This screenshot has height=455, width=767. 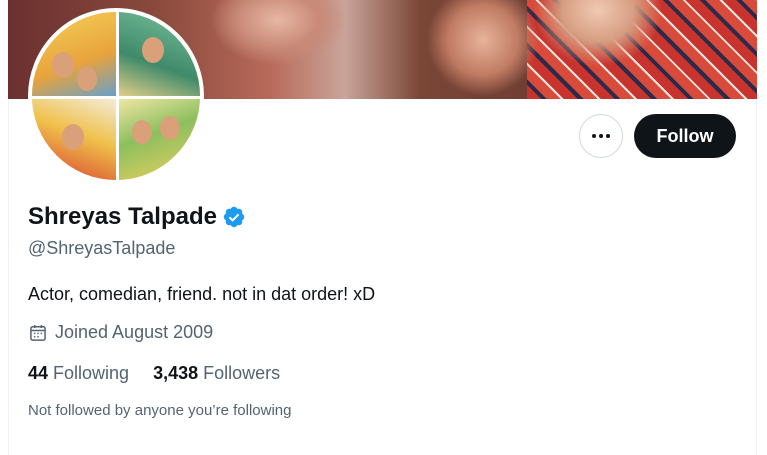 I want to click on joined-text: Joined August 2009, so click(x=134, y=332).